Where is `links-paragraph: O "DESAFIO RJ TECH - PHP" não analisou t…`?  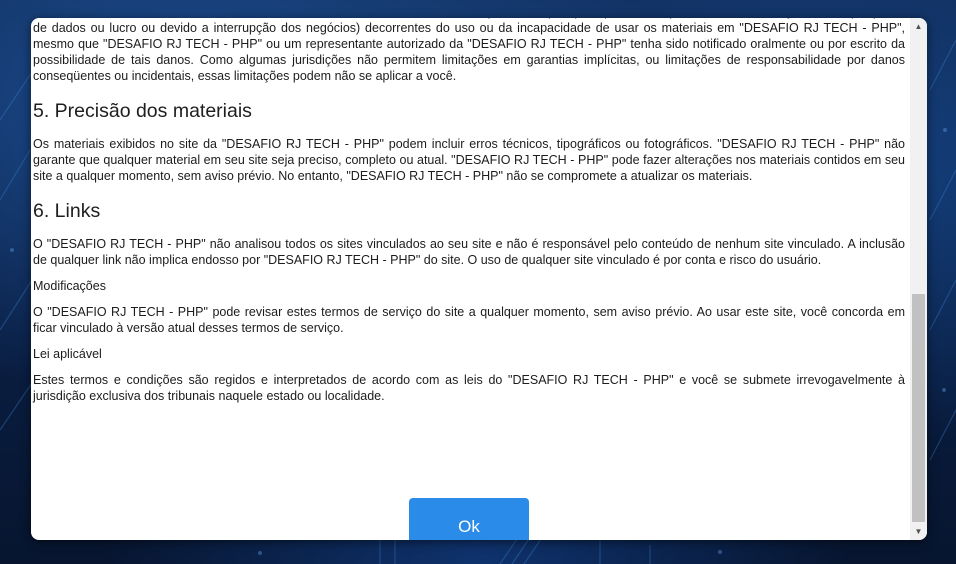 links-paragraph: O "DESAFIO RJ TECH - PHP" não analisou t… is located at coordinates (469, 252).